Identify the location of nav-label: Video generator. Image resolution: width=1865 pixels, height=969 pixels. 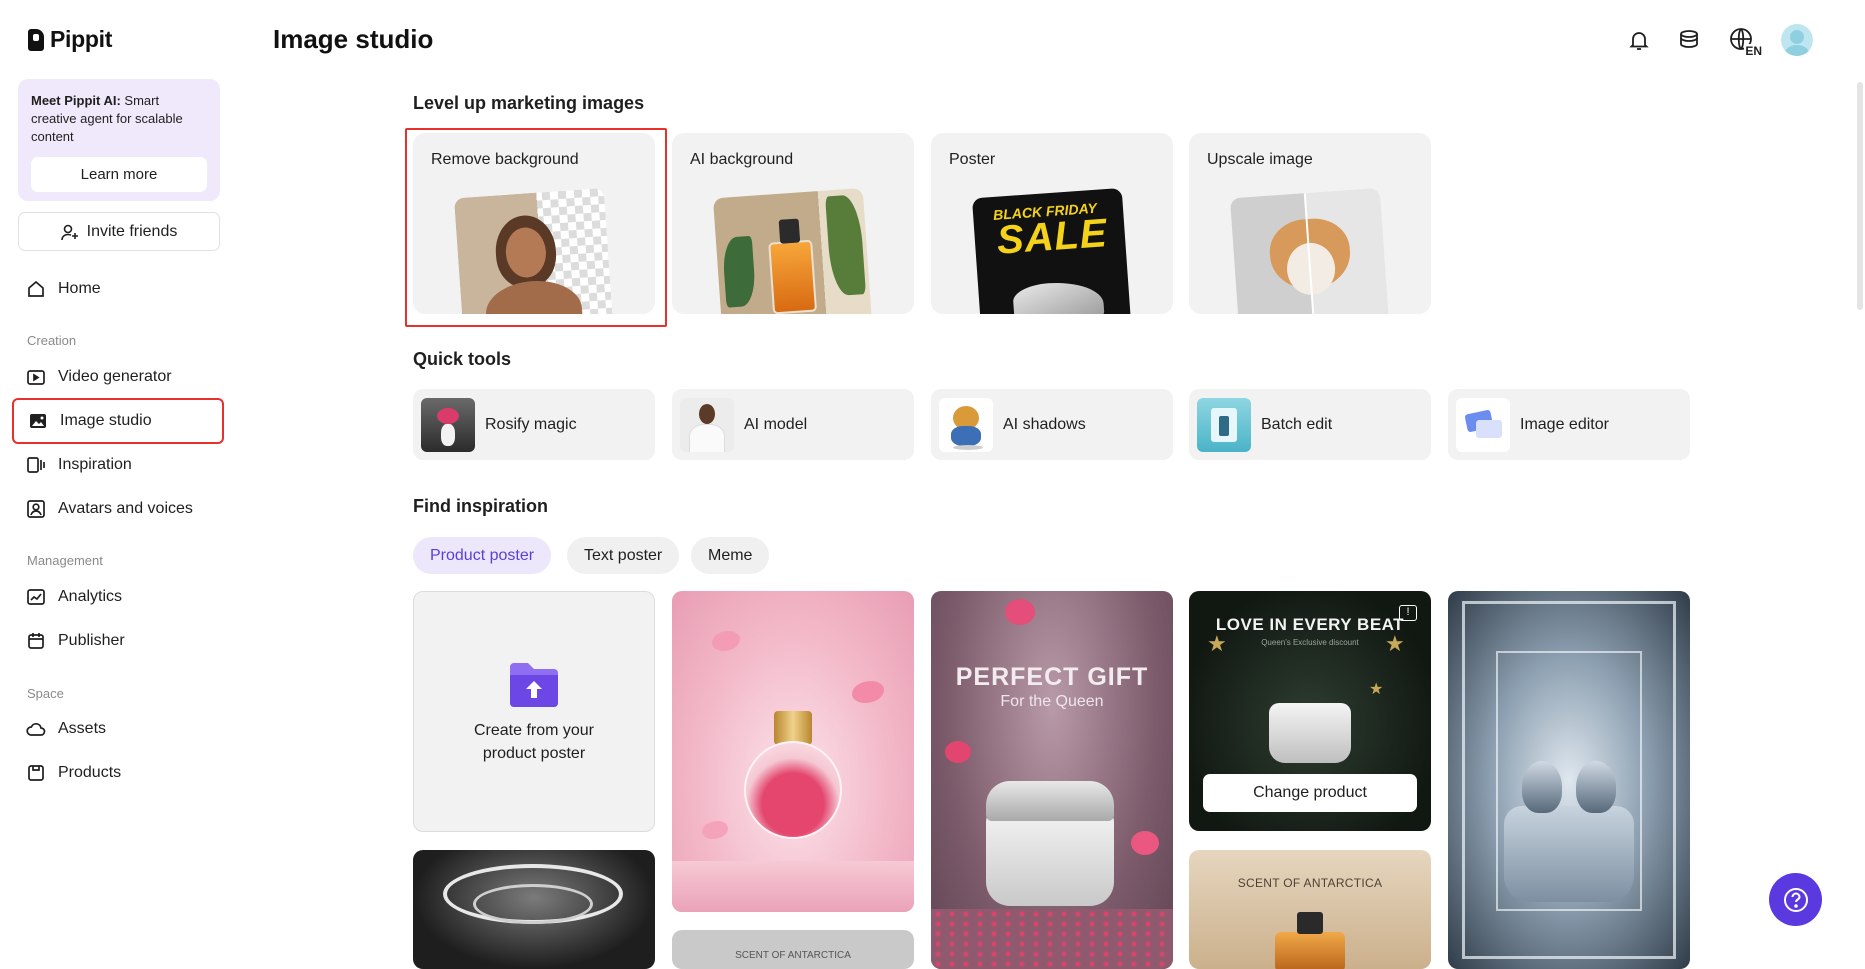
(115, 376).